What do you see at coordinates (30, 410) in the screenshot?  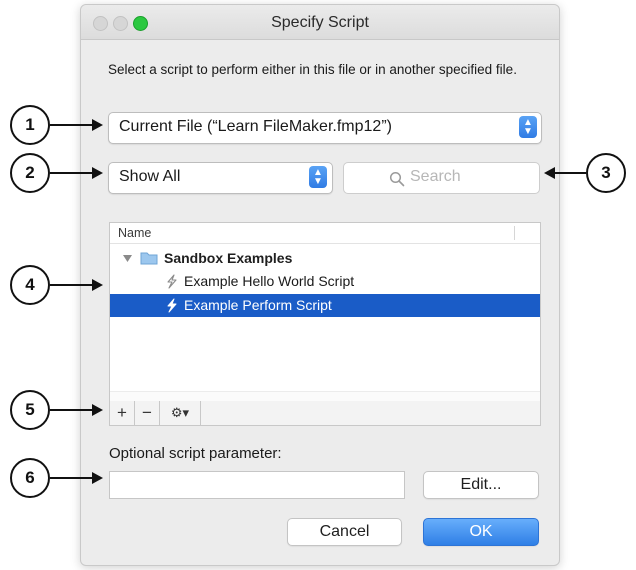 I see `callout-5: 5` at bounding box center [30, 410].